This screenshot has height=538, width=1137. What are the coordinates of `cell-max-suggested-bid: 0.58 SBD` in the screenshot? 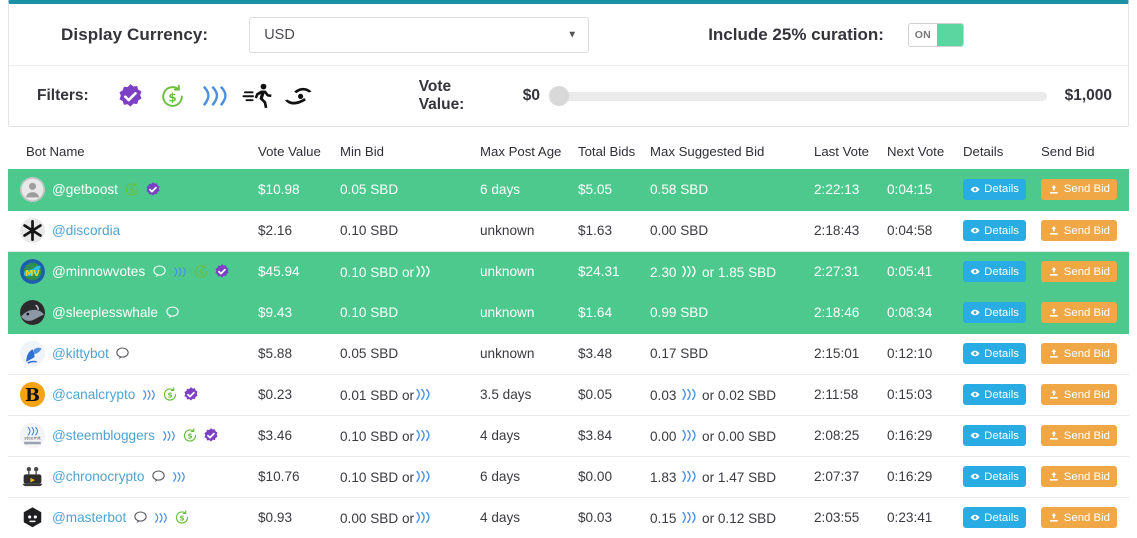 It's located at (732, 190).